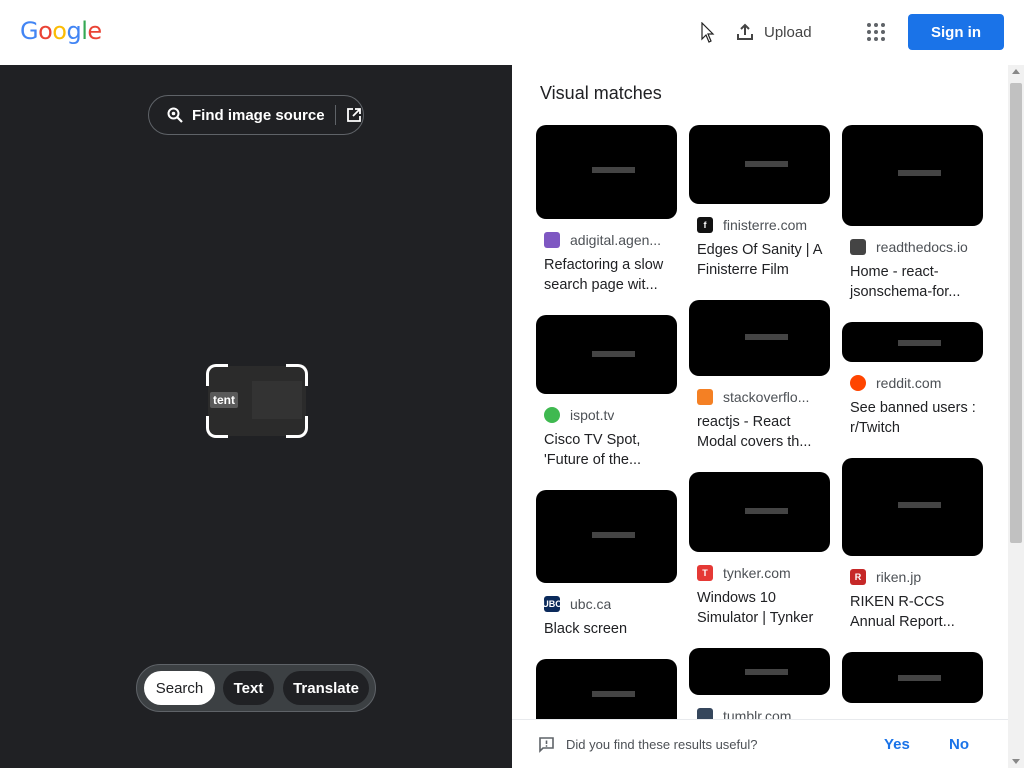 This screenshot has height=768, width=1024. What do you see at coordinates (1016, 761) in the screenshot?
I see `scroll-down-arrow-icon` at bounding box center [1016, 761].